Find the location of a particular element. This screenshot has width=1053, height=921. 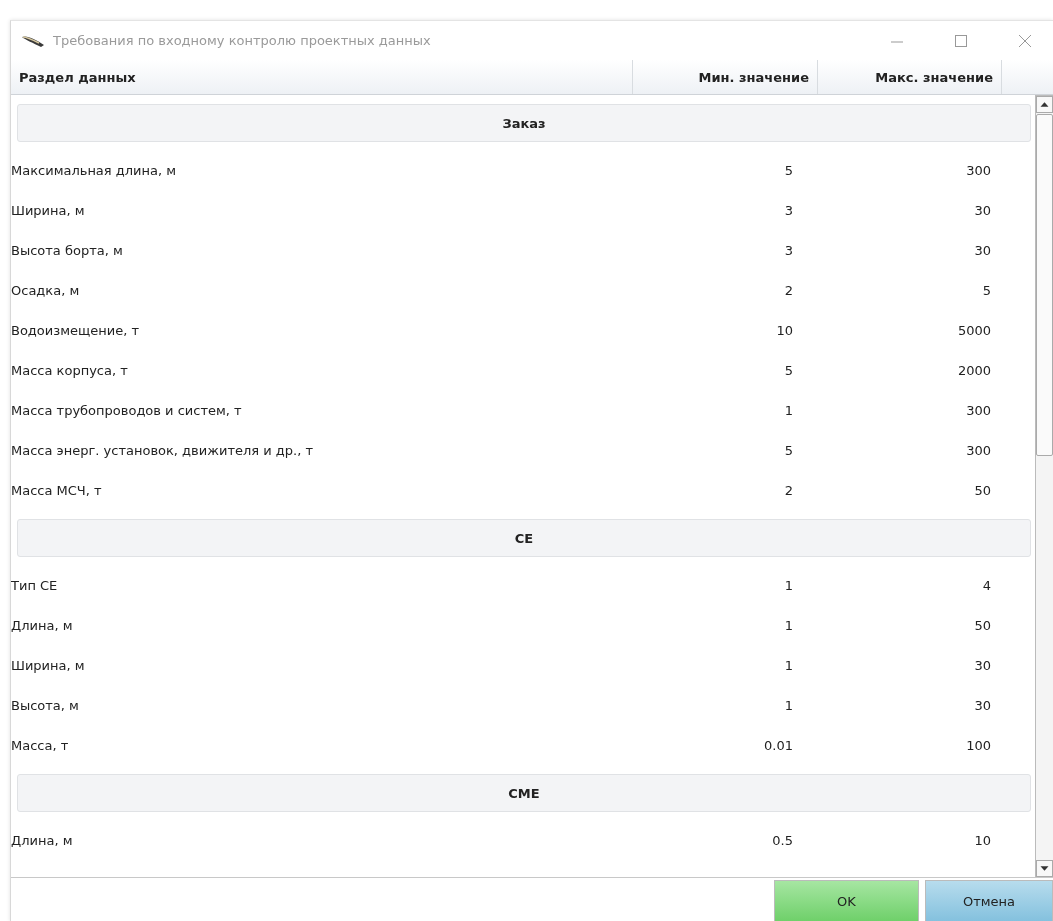

table-cell-text: Масса трубопроводов и систем, т is located at coordinates (127, 410).